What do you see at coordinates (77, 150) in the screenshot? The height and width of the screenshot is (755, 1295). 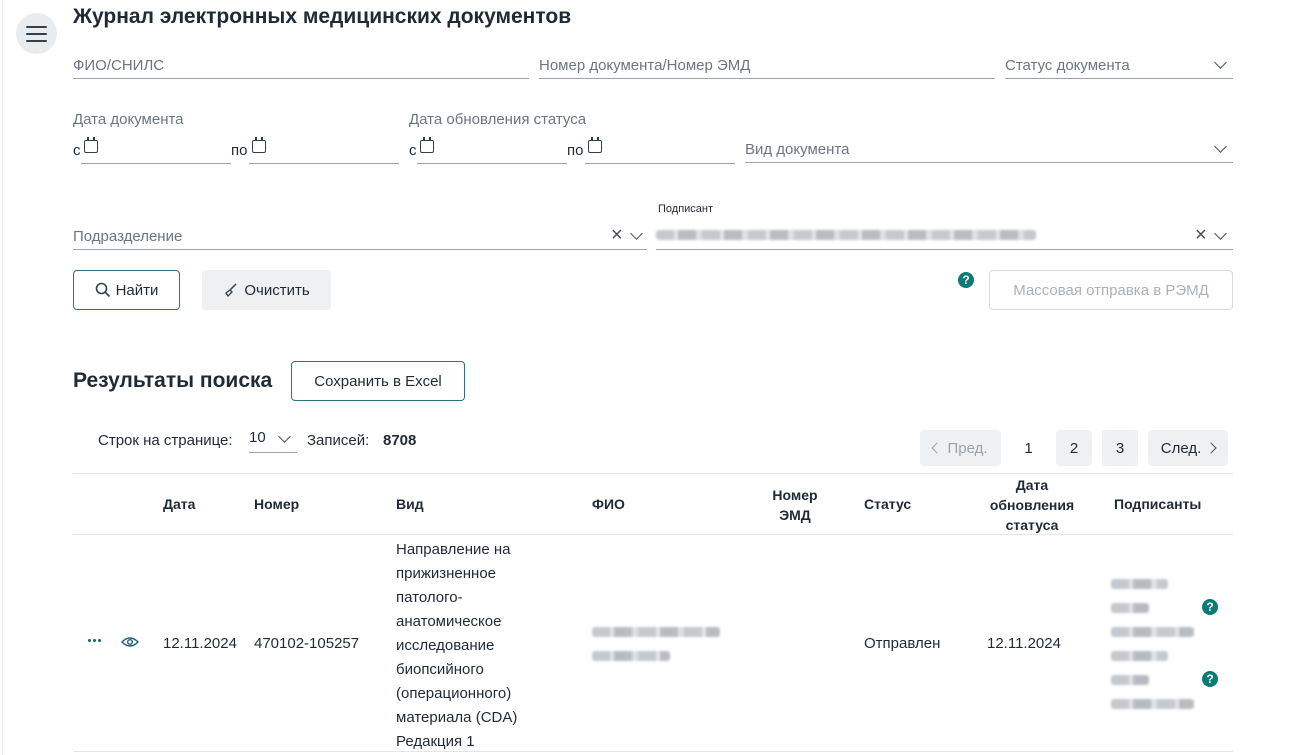 I see `doc-date-from-prefix: с` at bounding box center [77, 150].